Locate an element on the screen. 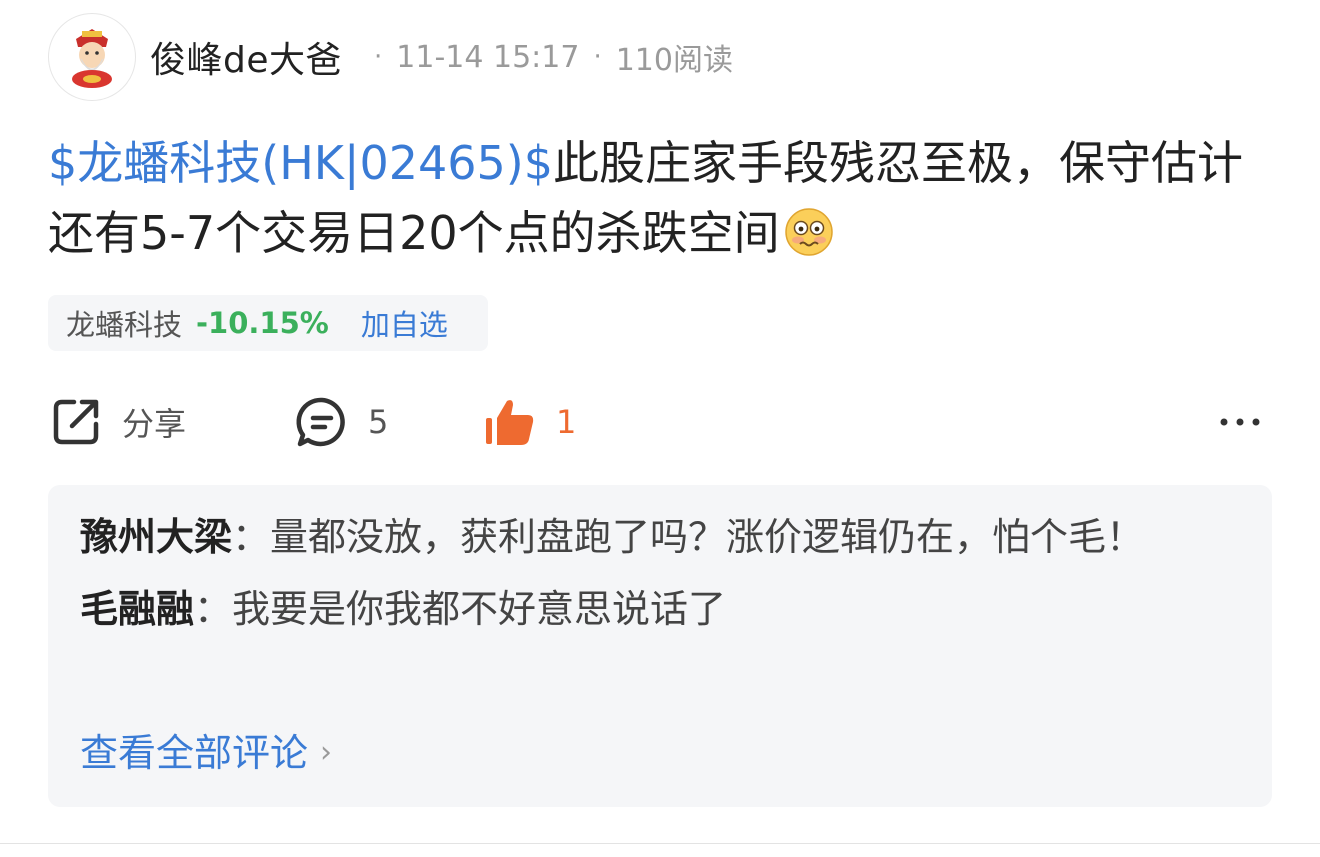 The image size is (1320, 857). stock-chip-name: 龙蟠科技 is located at coordinates (124, 323).